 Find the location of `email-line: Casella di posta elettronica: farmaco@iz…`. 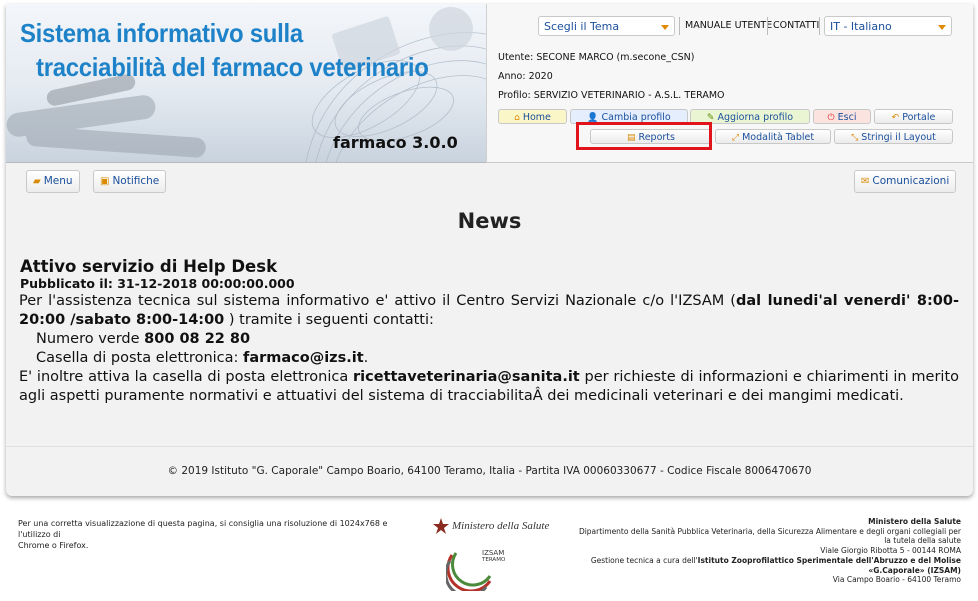

email-line: Casella di posta elettronica: farmaco@iz… is located at coordinates (489, 358).